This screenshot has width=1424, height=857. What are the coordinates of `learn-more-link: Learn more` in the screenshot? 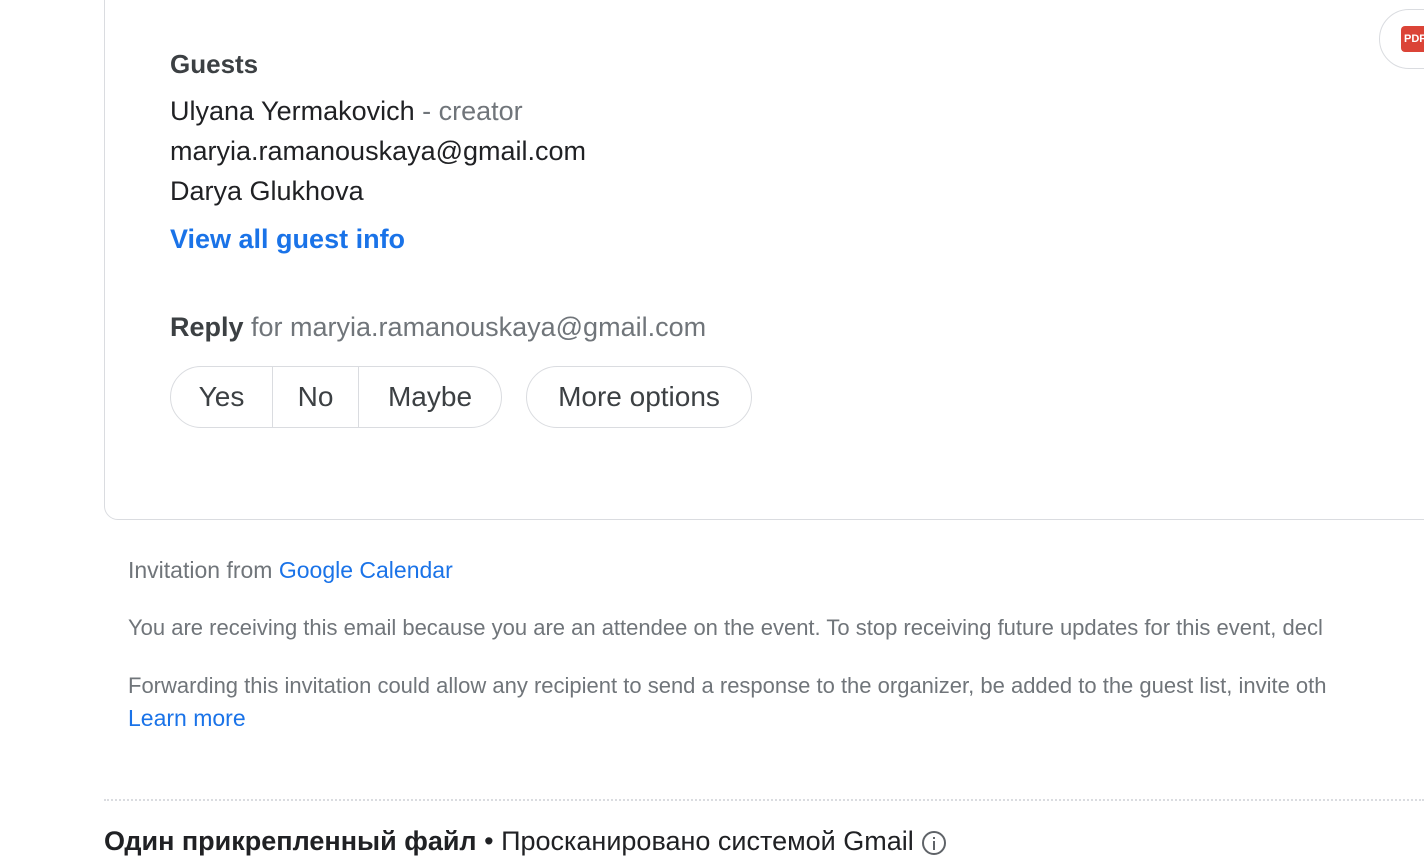 It's located at (187, 718).